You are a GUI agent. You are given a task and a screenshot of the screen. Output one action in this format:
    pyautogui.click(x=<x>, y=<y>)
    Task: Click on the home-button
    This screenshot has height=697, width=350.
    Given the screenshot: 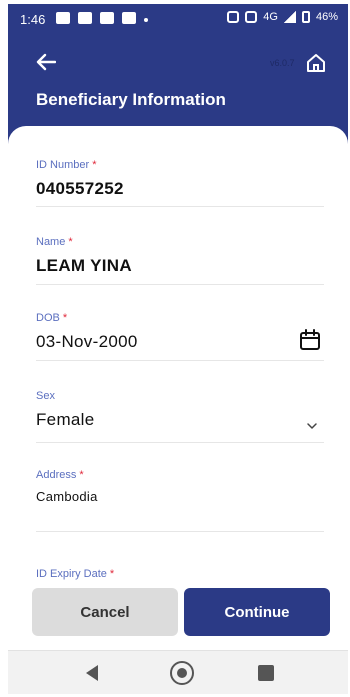 What is the action you would take?
    pyautogui.click(x=317, y=63)
    